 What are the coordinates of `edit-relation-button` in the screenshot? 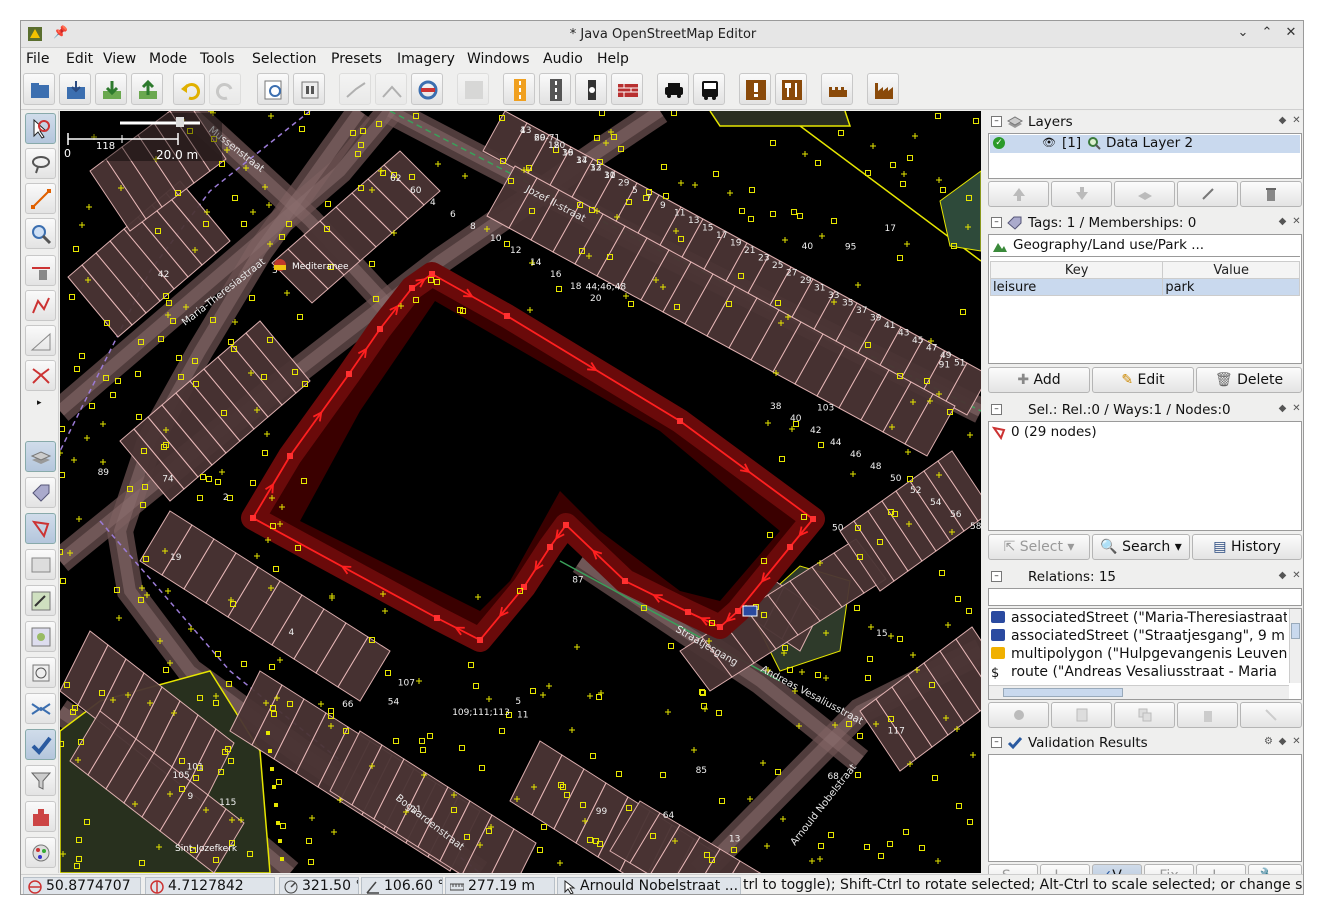 It's located at (1081, 715).